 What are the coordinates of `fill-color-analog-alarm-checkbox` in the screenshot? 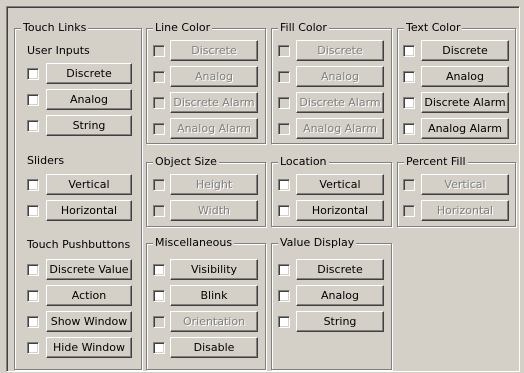 It's located at (284, 129).